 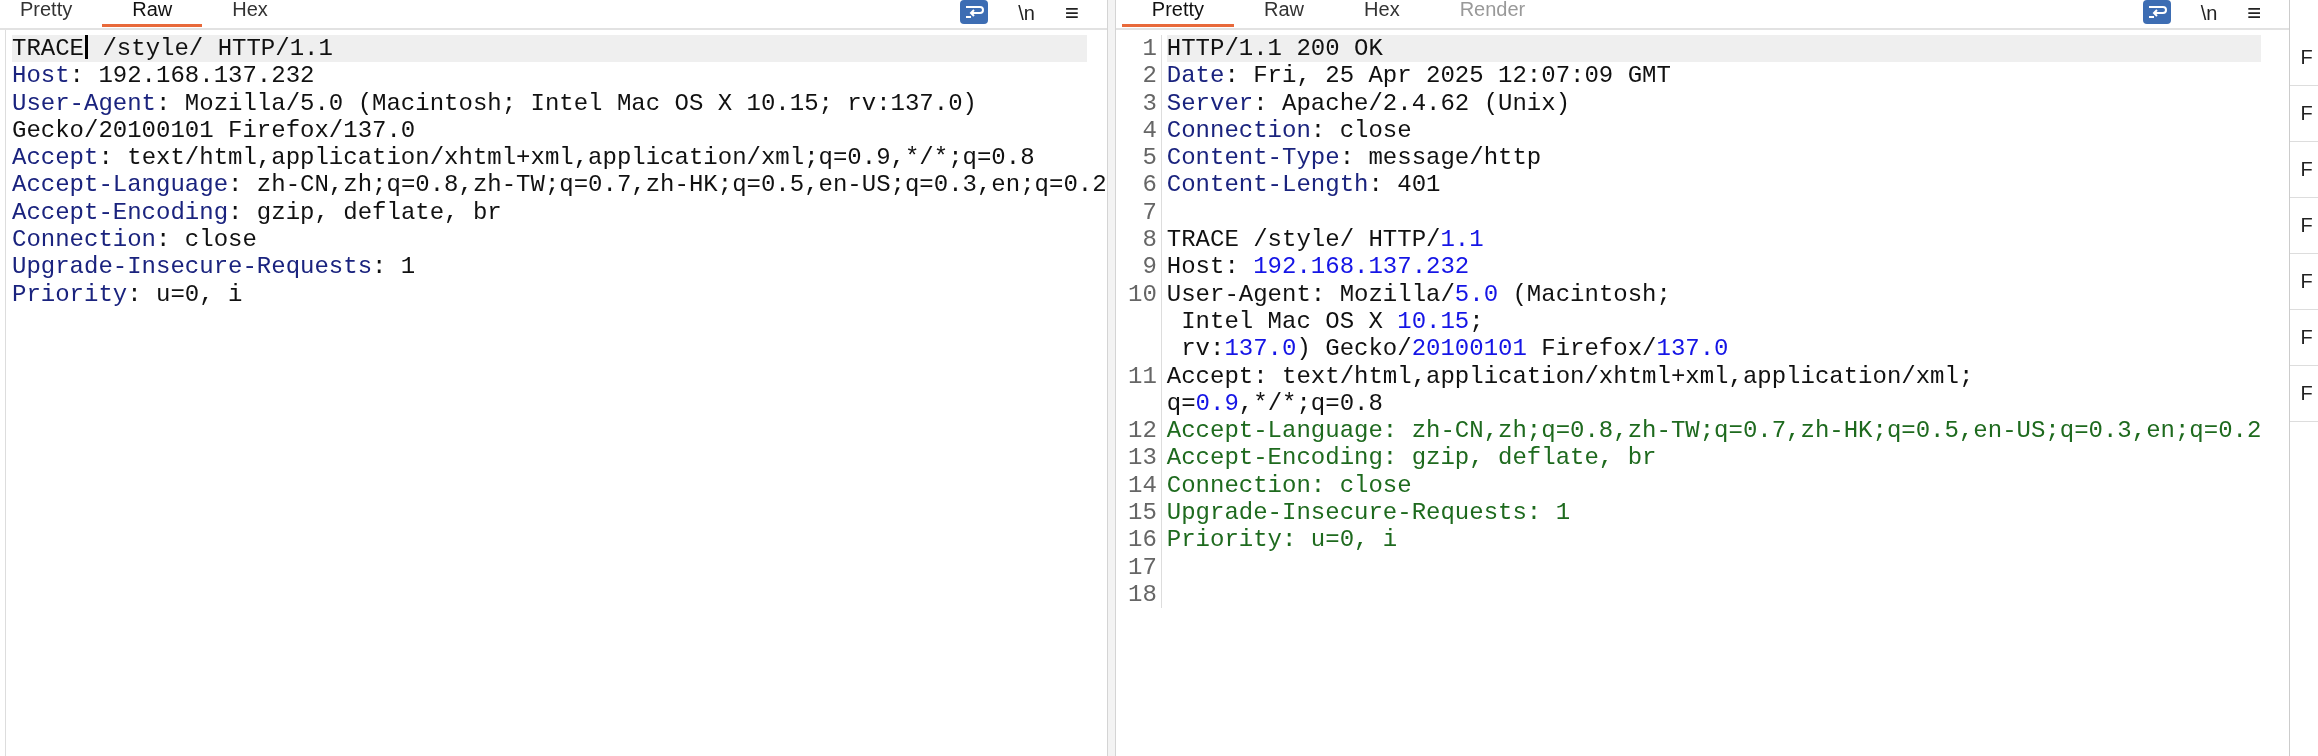 What do you see at coordinates (1274, 49) in the screenshot?
I see `code-line: HTTP/1.1 200 OK` at bounding box center [1274, 49].